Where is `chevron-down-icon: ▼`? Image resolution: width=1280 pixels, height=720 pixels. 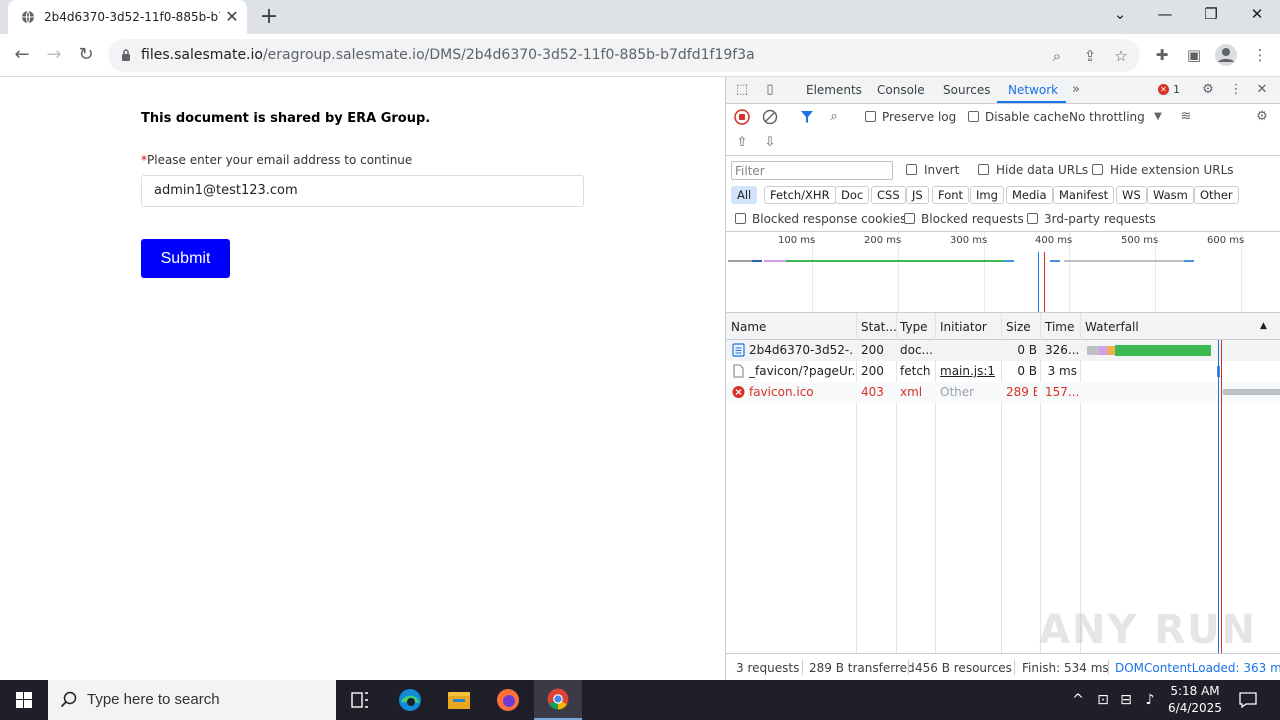
chevron-down-icon: ▼ is located at coordinates (1158, 117).